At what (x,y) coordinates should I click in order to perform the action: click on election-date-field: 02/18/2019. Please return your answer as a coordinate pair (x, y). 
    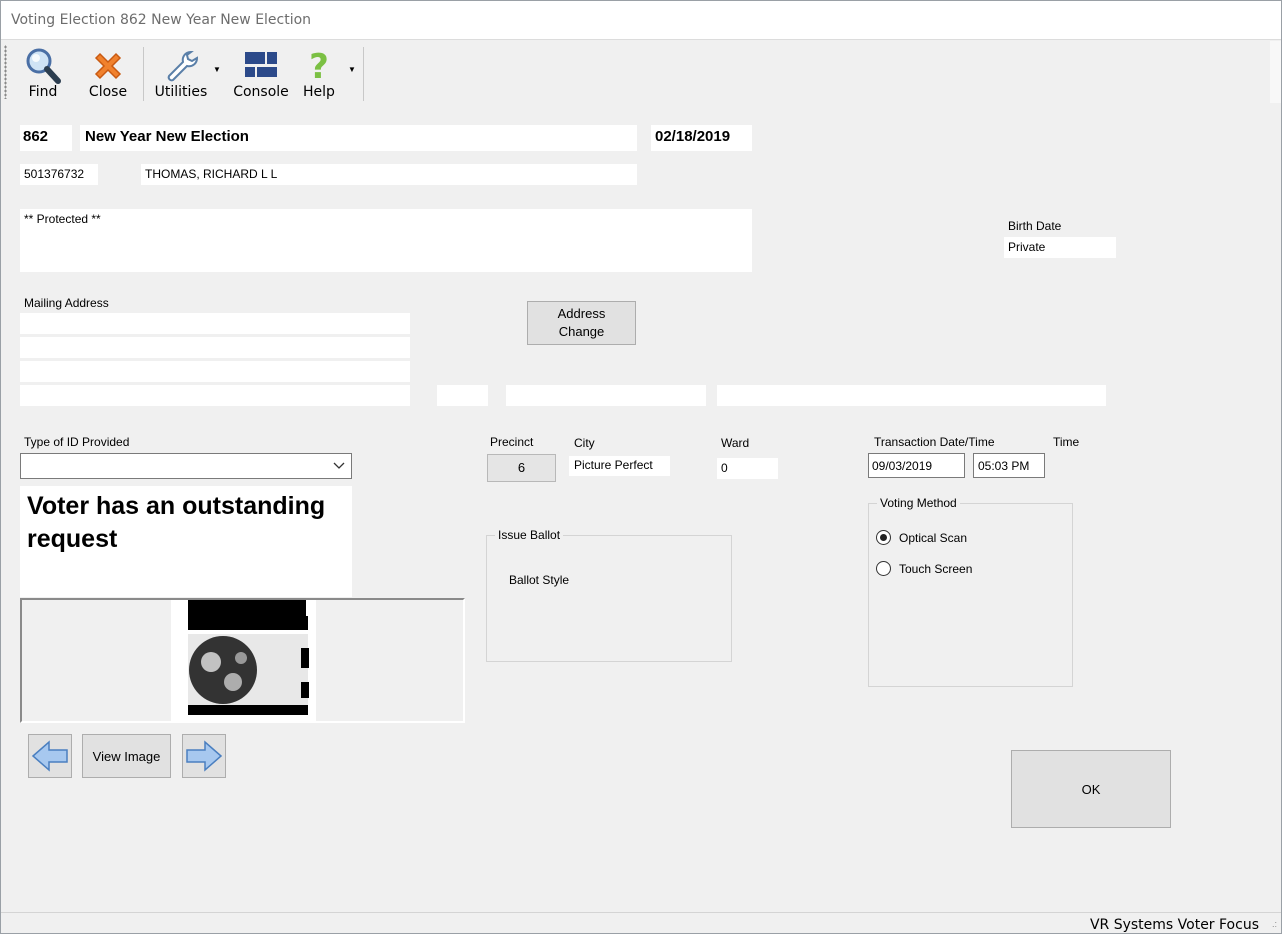
    Looking at the image, I should click on (701, 138).